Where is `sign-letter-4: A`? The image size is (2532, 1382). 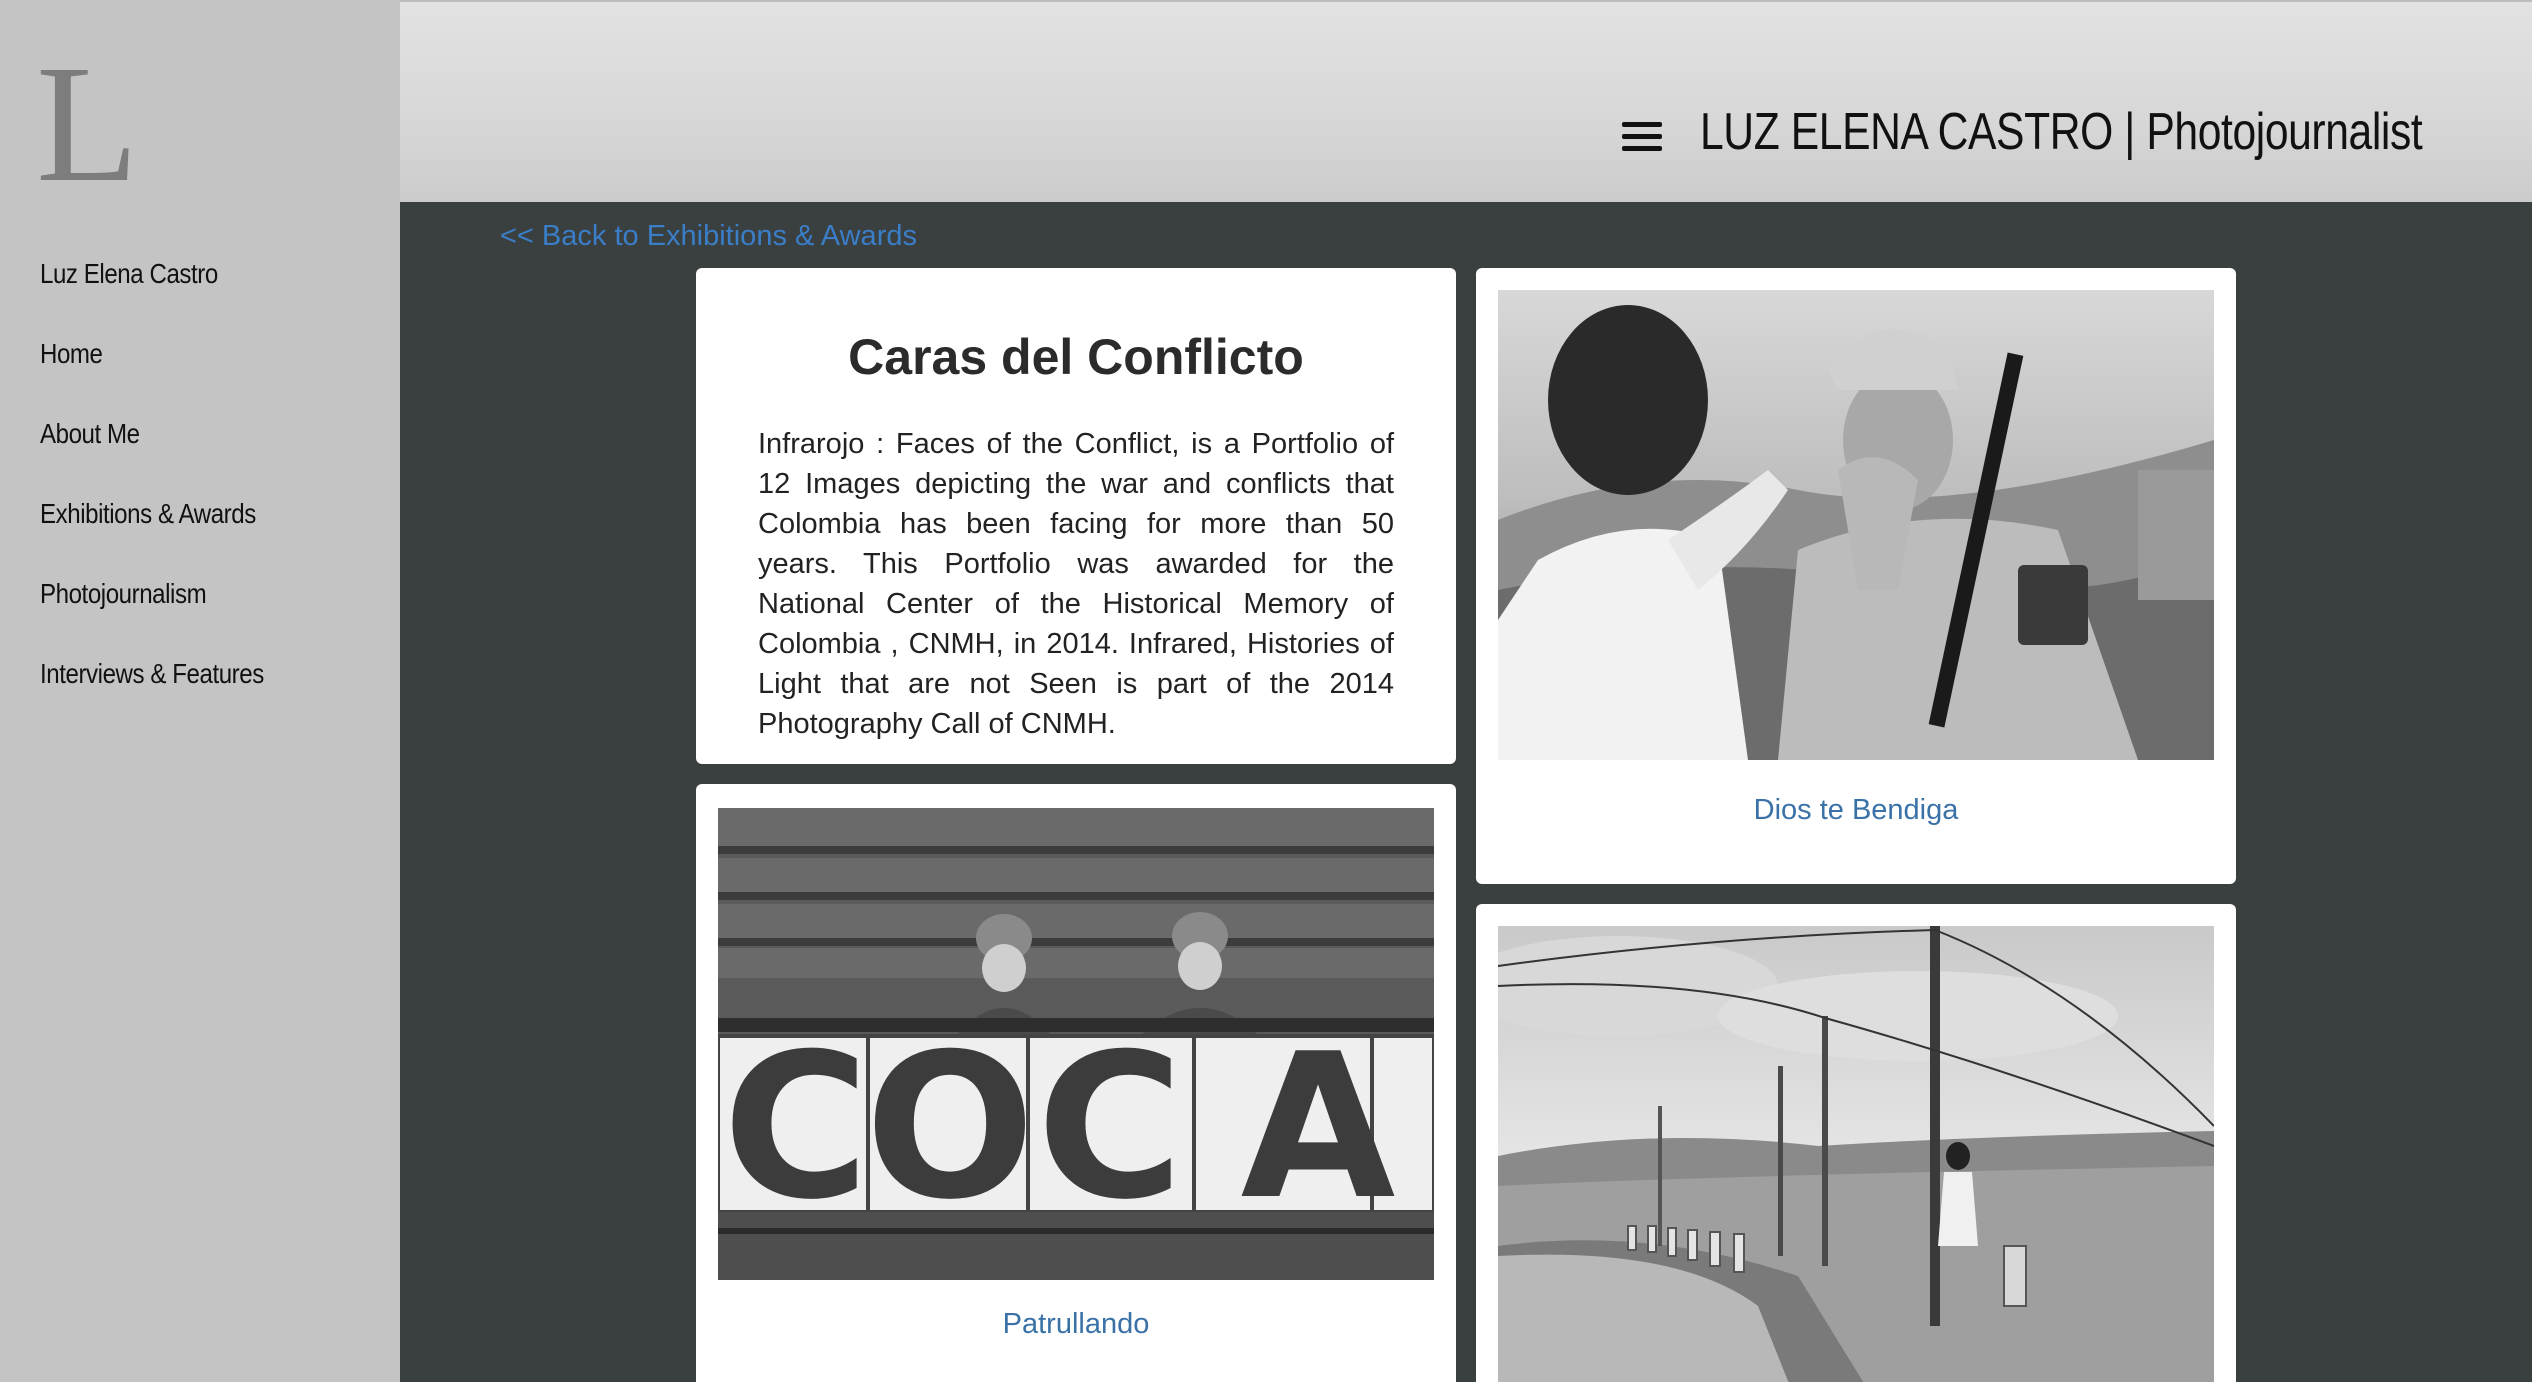
sign-letter-4: A is located at coordinates (1318, 1127).